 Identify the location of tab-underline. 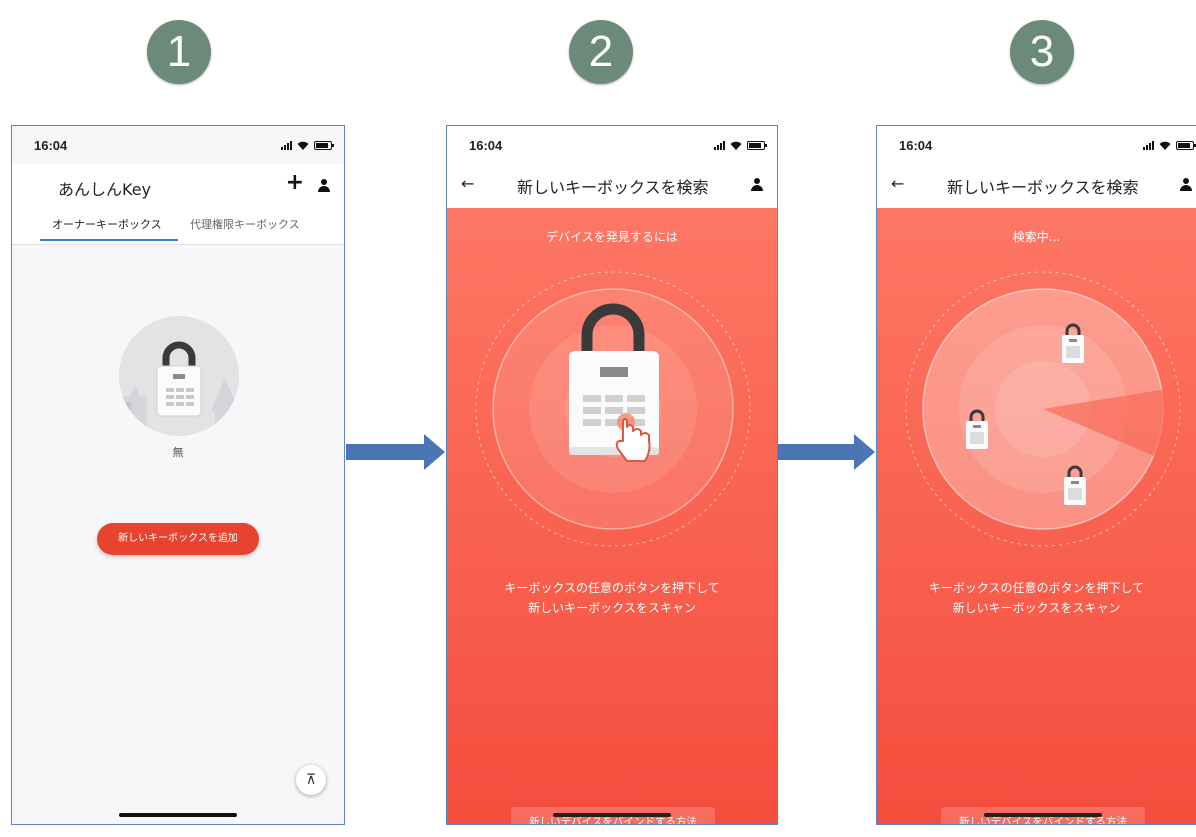
(109, 240).